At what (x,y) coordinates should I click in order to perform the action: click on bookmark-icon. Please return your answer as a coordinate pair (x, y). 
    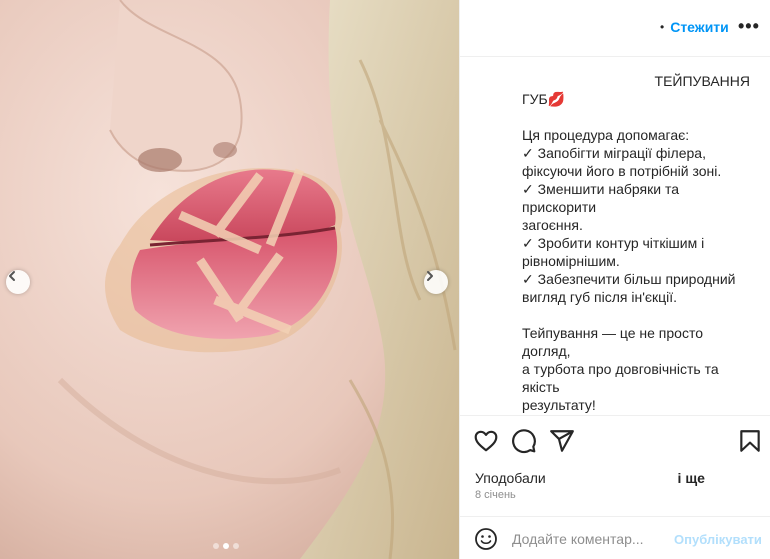
    Looking at the image, I should click on (750, 441).